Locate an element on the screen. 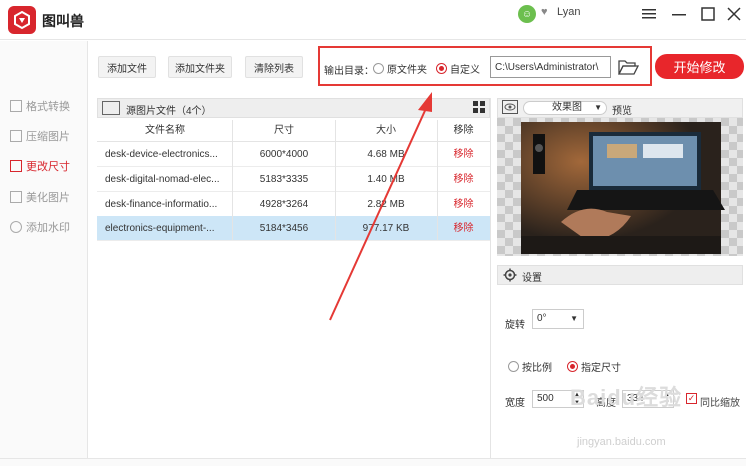 The height and width of the screenshot is (466, 746). app-title: 图叫兽 is located at coordinates (63, 21).